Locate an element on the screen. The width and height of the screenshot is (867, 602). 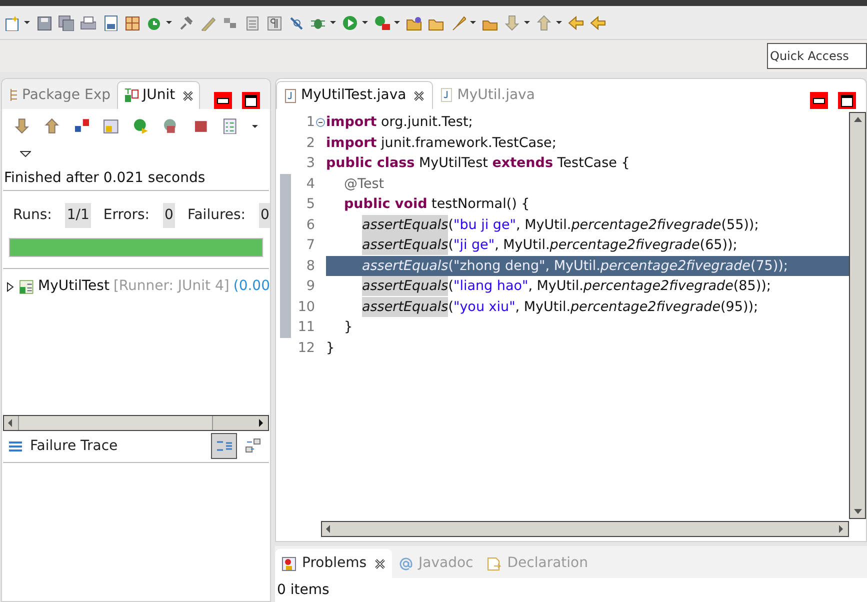
list-icon is located at coordinates (15, 446).